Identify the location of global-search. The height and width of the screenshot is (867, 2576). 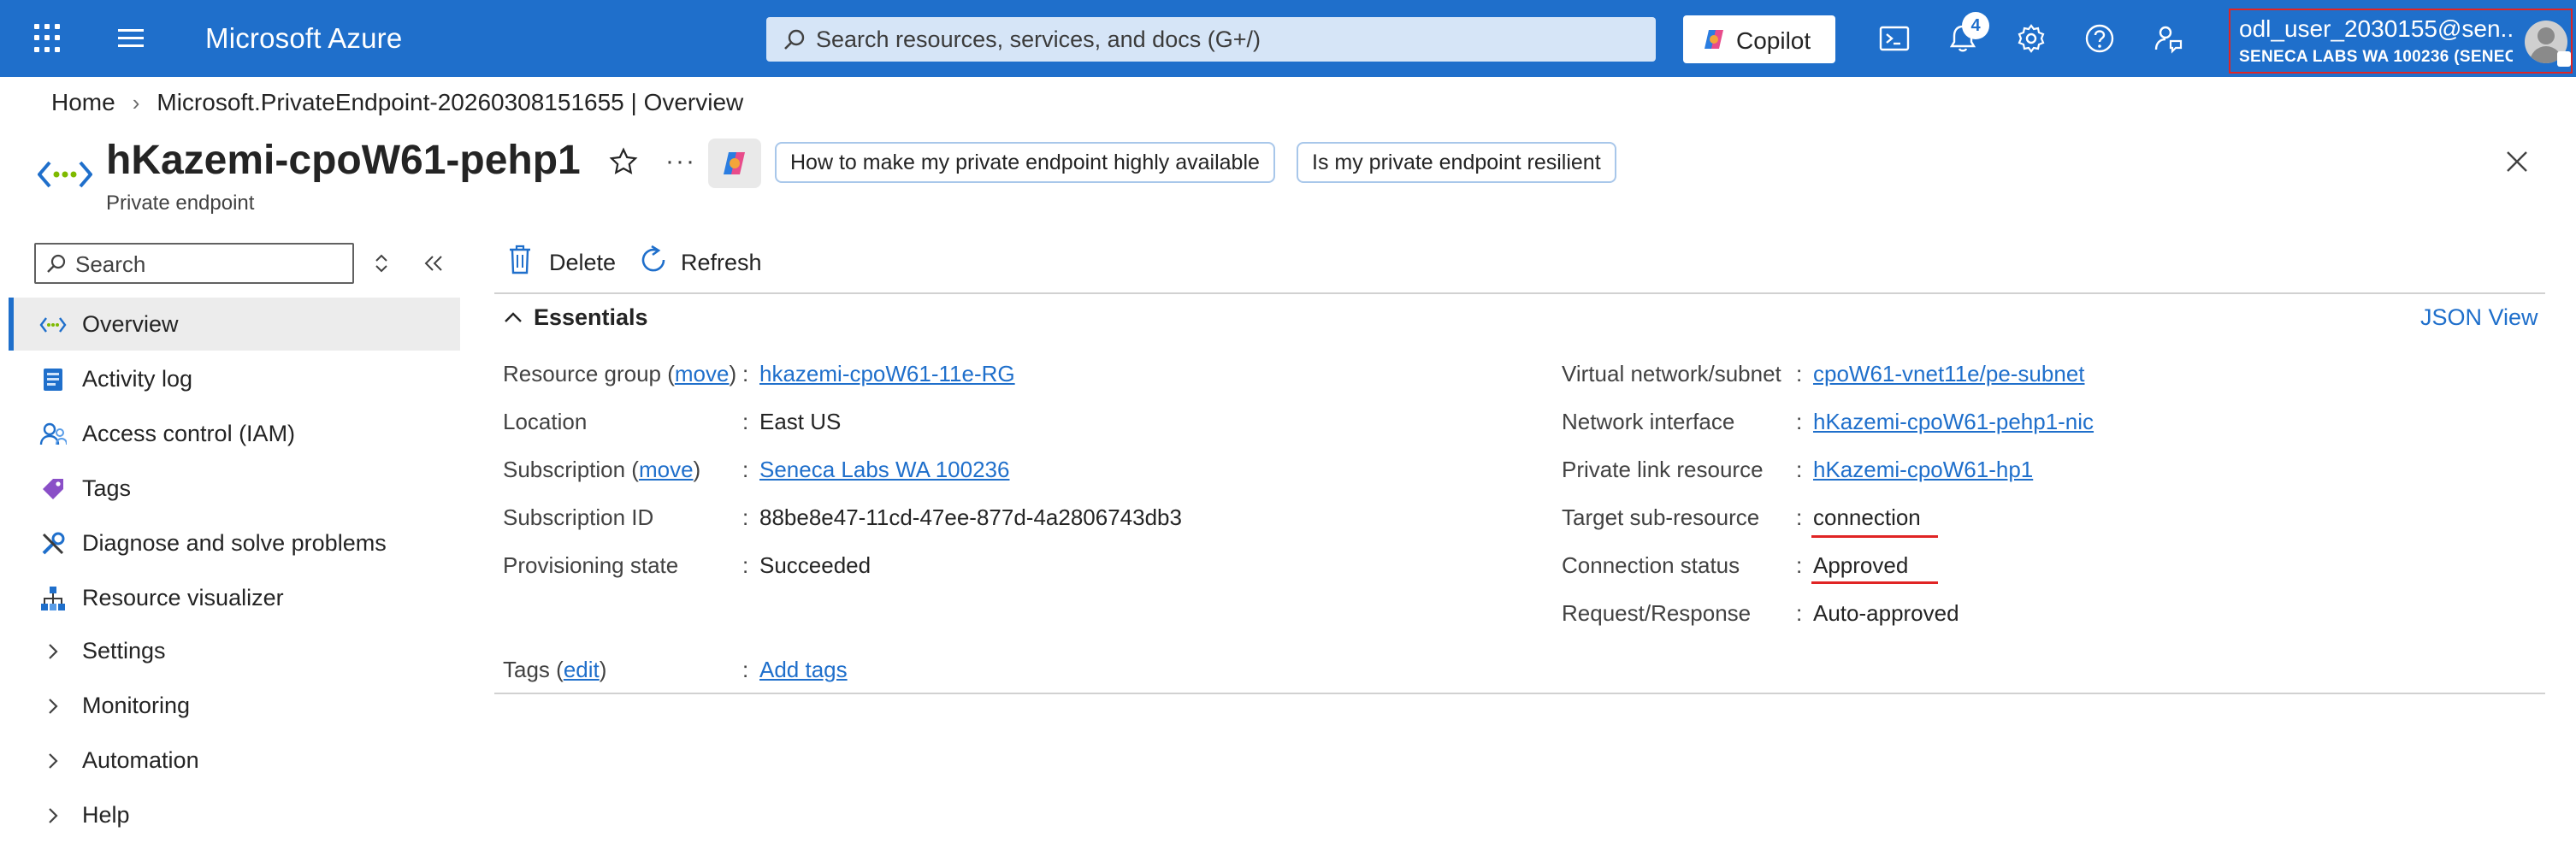
(1211, 39).